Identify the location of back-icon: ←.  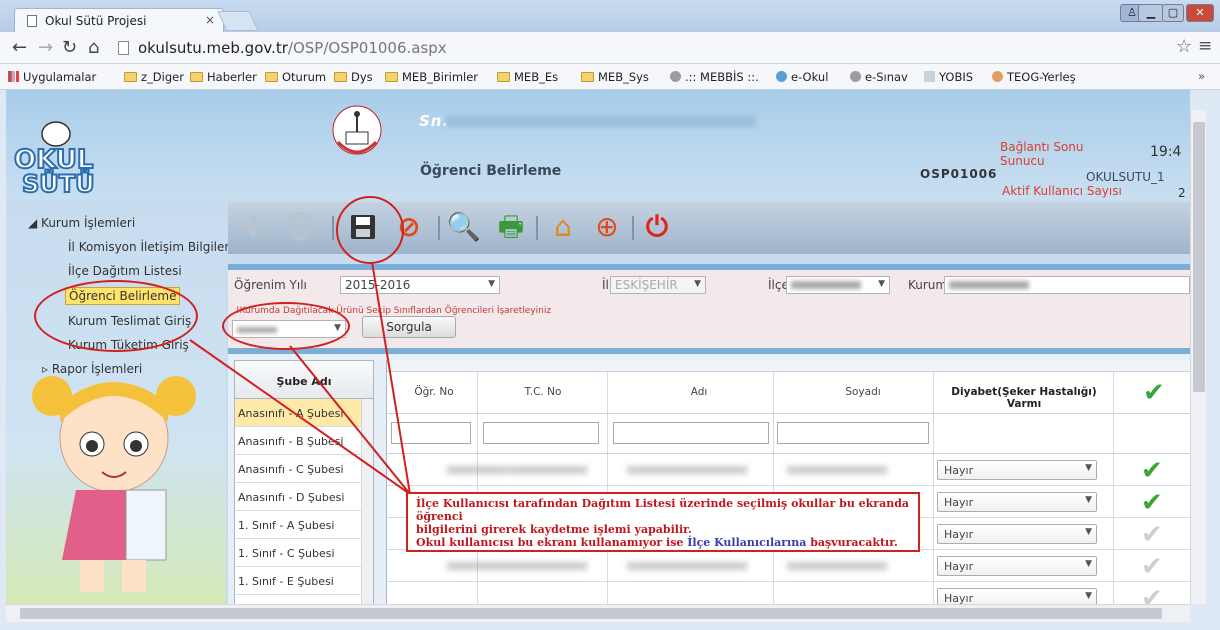
(19, 47).